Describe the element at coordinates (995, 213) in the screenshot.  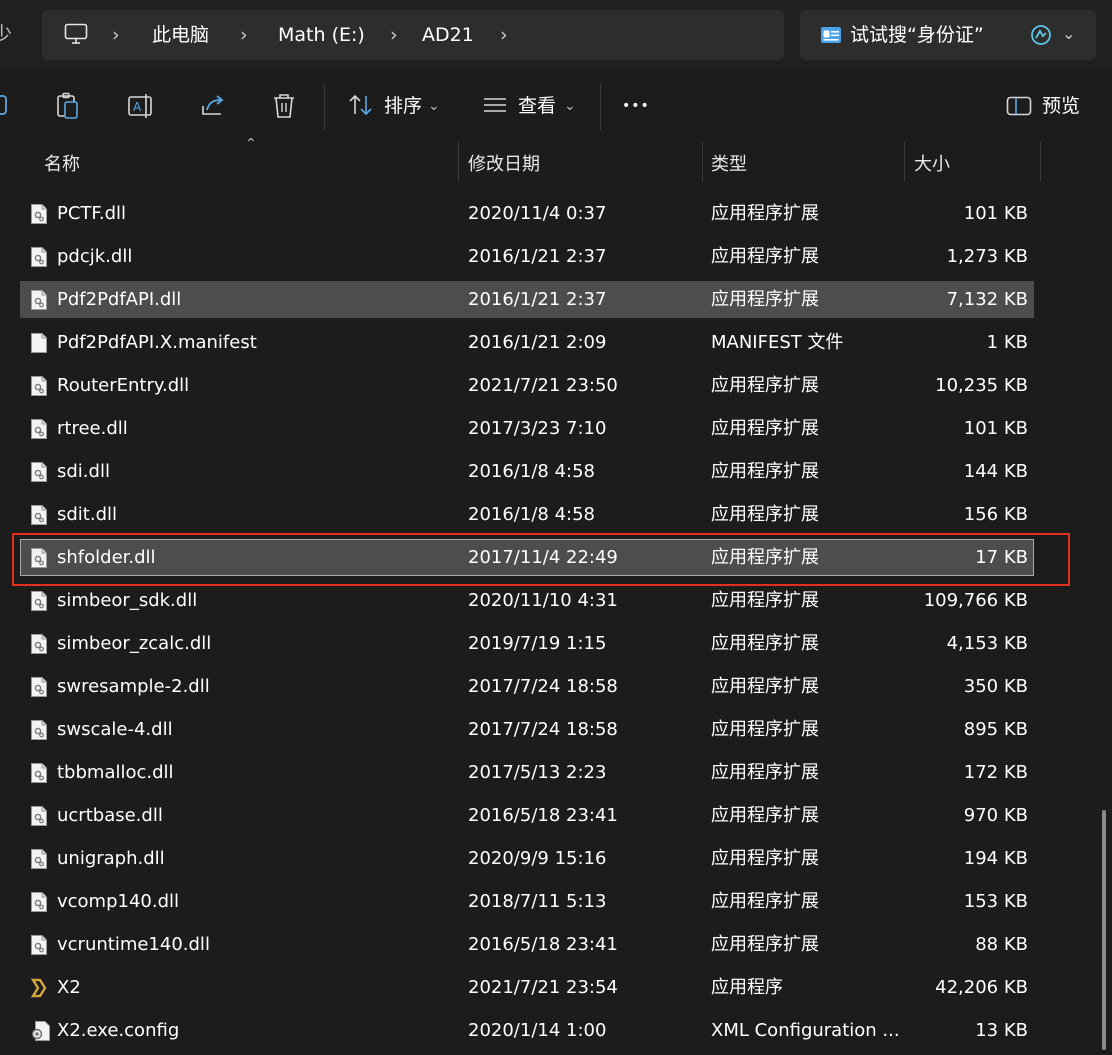
I see `file-size: 101 KB` at that location.